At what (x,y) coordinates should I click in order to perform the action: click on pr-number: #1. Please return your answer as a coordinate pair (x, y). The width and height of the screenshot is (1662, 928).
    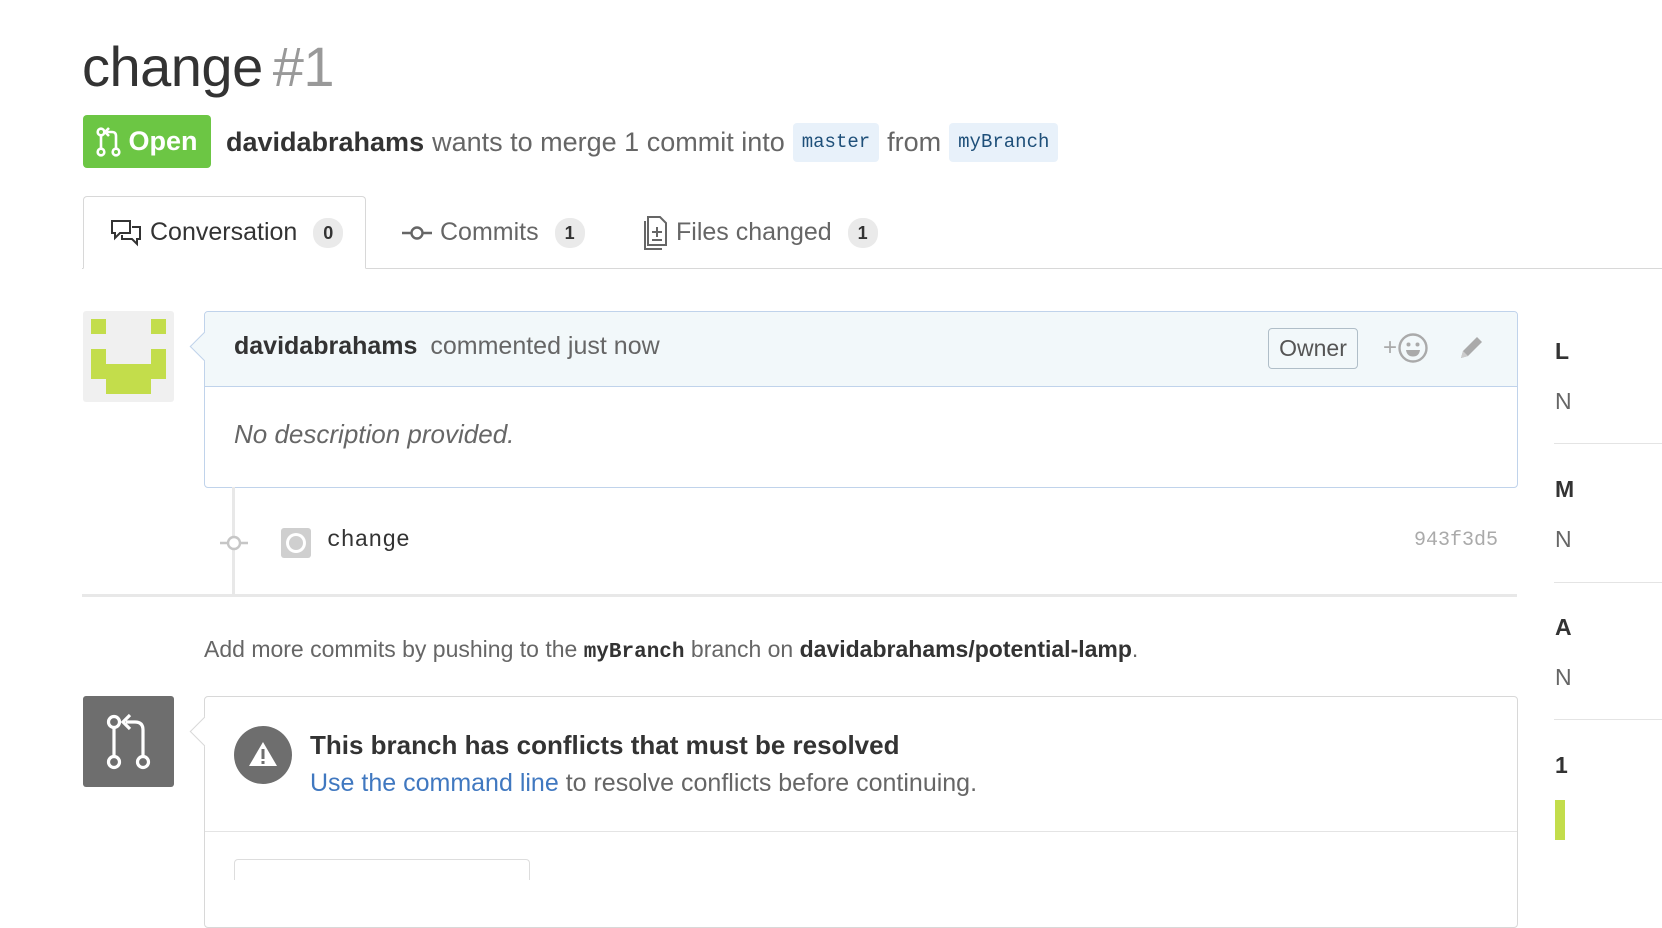
    Looking at the image, I should click on (303, 66).